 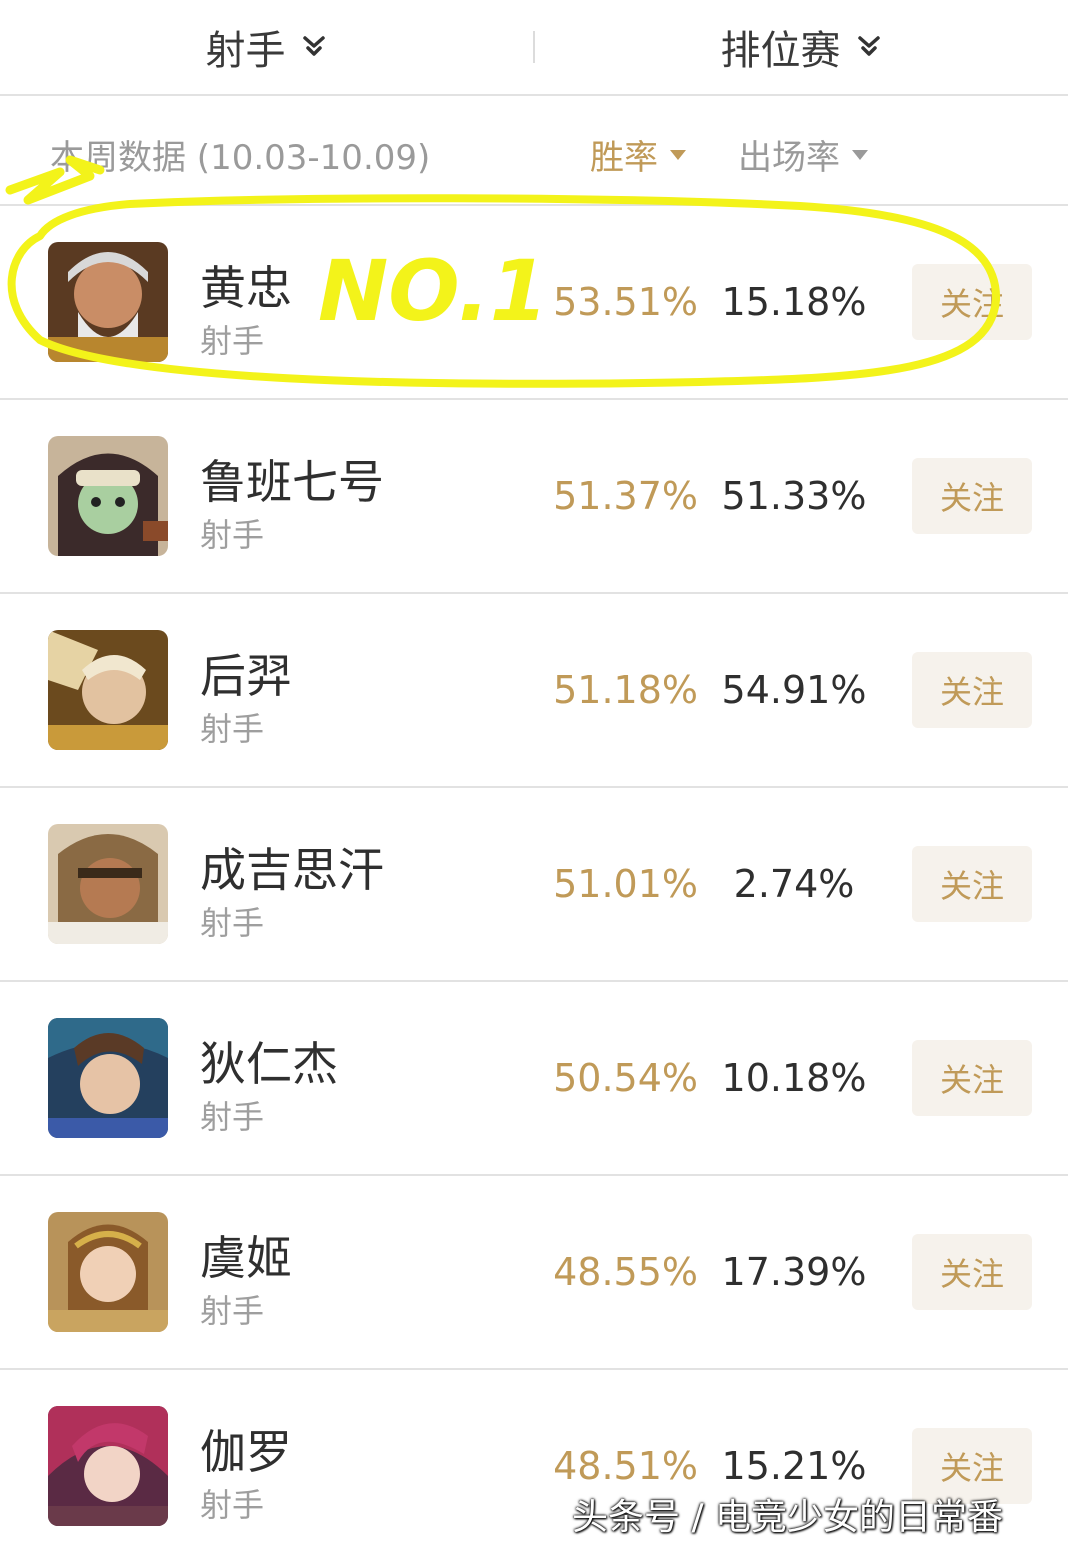 I want to click on hero-row: 鲁班七号 射手 51.37% 51.33% 关注, so click(x=534, y=497).